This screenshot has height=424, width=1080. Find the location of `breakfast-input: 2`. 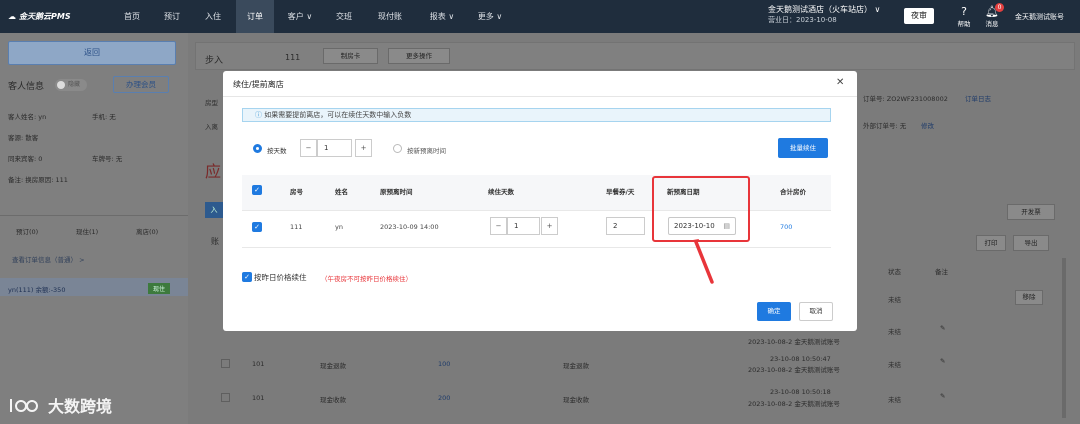

breakfast-input: 2 is located at coordinates (625, 226).